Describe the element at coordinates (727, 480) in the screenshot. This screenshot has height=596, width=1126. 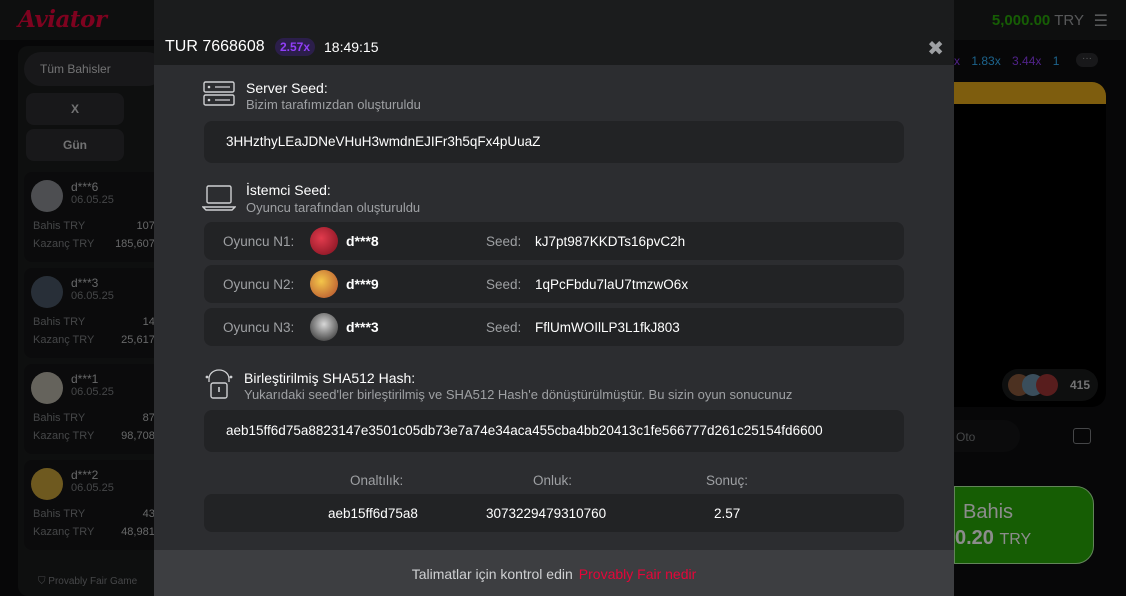
I see `result-label: Sonuç:` at that location.